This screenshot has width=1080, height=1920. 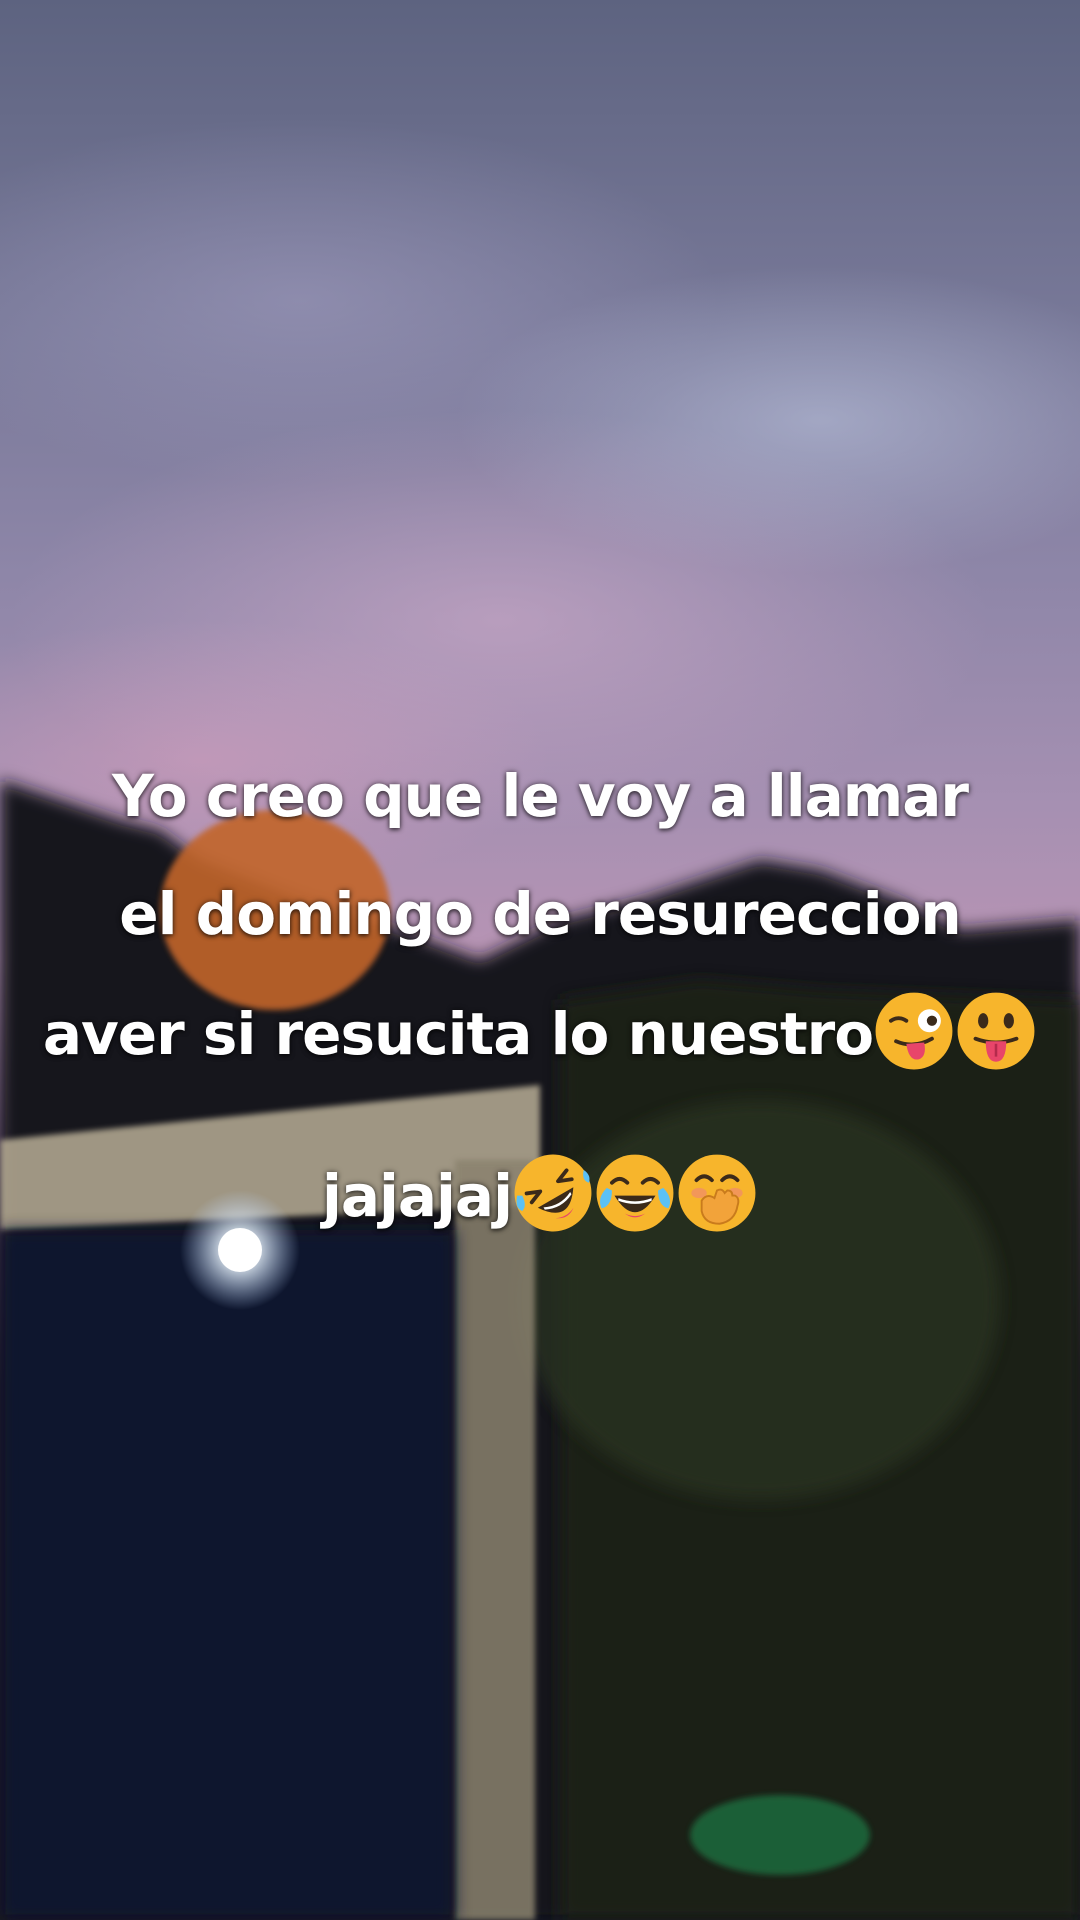 I want to click on caption-line-3-text: aver si resucita lo nuestro, so click(x=458, y=1034).